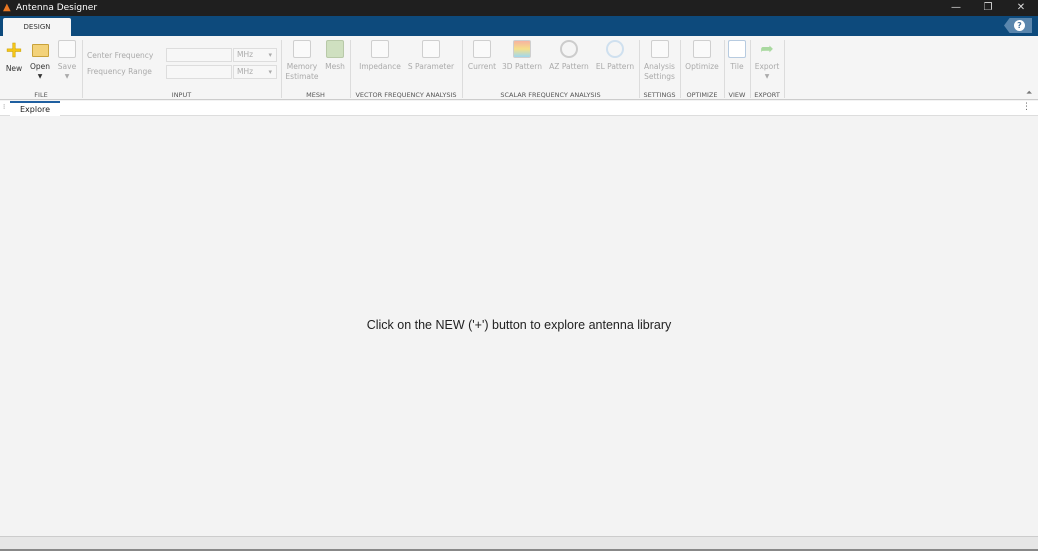  I want to click on matlab-logo-icon: ▲, so click(7, 7).